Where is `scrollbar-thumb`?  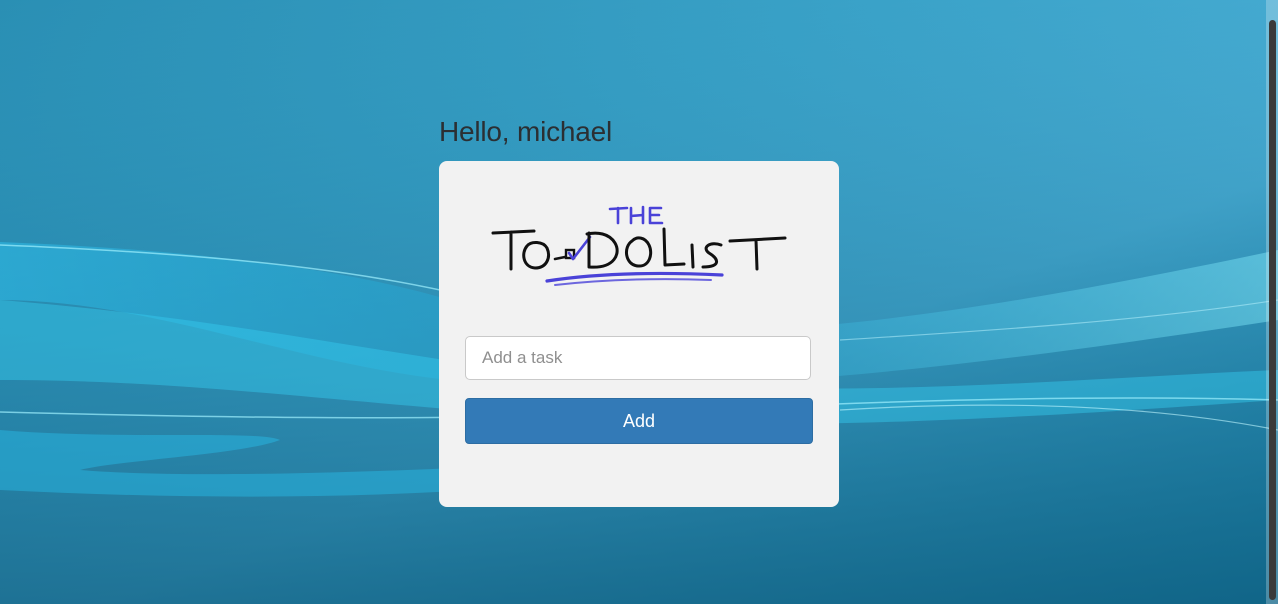 scrollbar-thumb is located at coordinates (1272, 310).